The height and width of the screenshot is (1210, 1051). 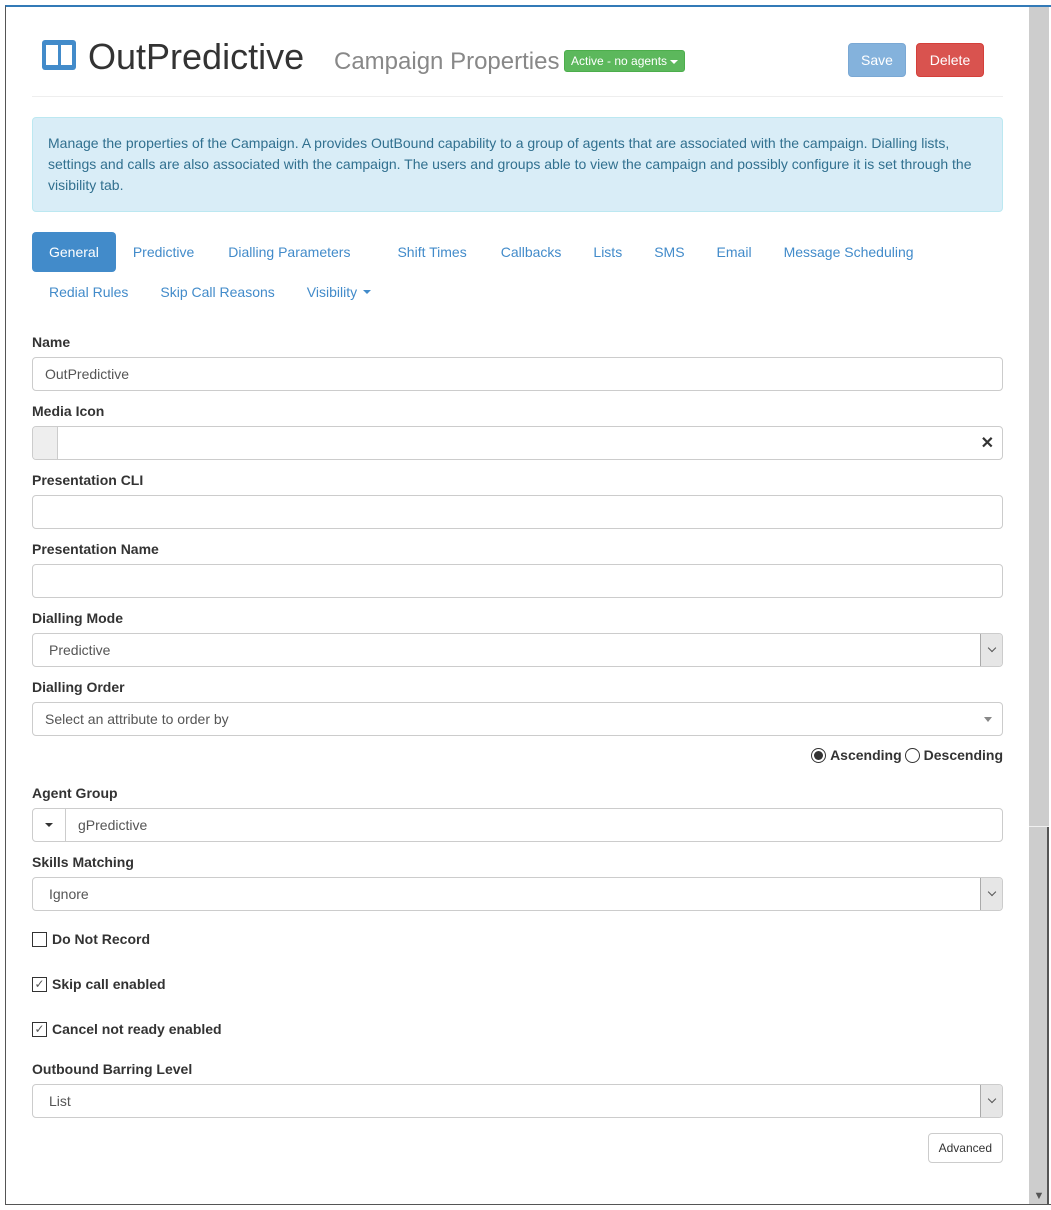 I want to click on outbound-barring-group: Outbound Barring Level List, so click(x=517, y=1088).